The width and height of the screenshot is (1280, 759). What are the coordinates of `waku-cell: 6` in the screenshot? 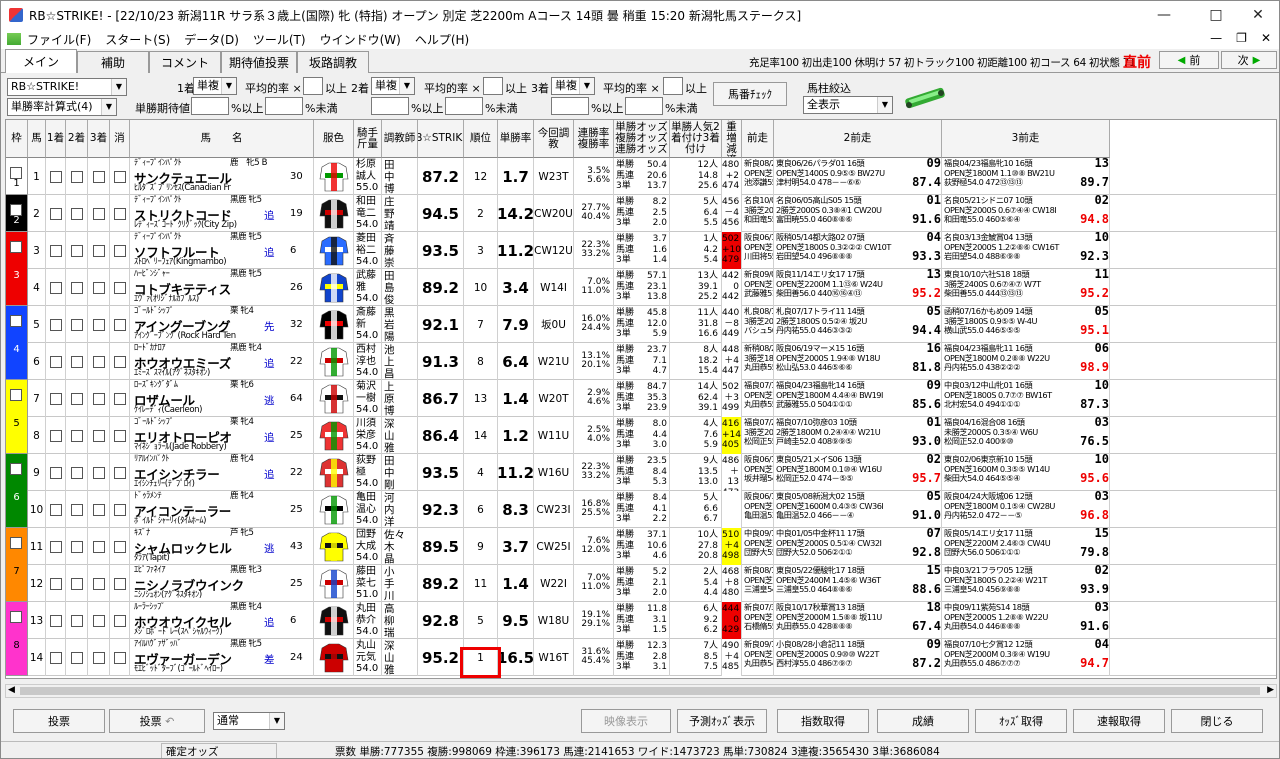 It's located at (17, 491).